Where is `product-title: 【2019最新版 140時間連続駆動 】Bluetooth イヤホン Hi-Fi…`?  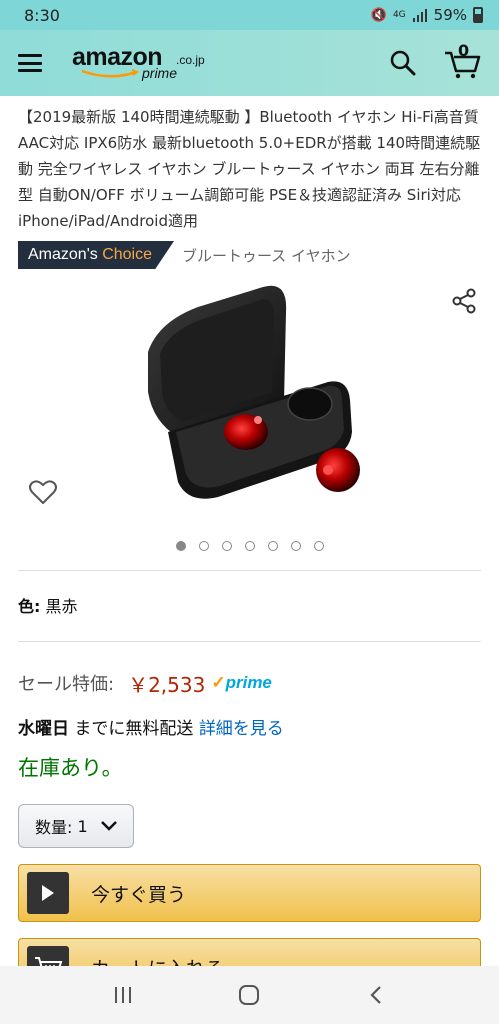
product-title: 【2019最新版 140時間連続駆動 】Bluetooth イヤホン Hi-Fi… is located at coordinates (249, 169).